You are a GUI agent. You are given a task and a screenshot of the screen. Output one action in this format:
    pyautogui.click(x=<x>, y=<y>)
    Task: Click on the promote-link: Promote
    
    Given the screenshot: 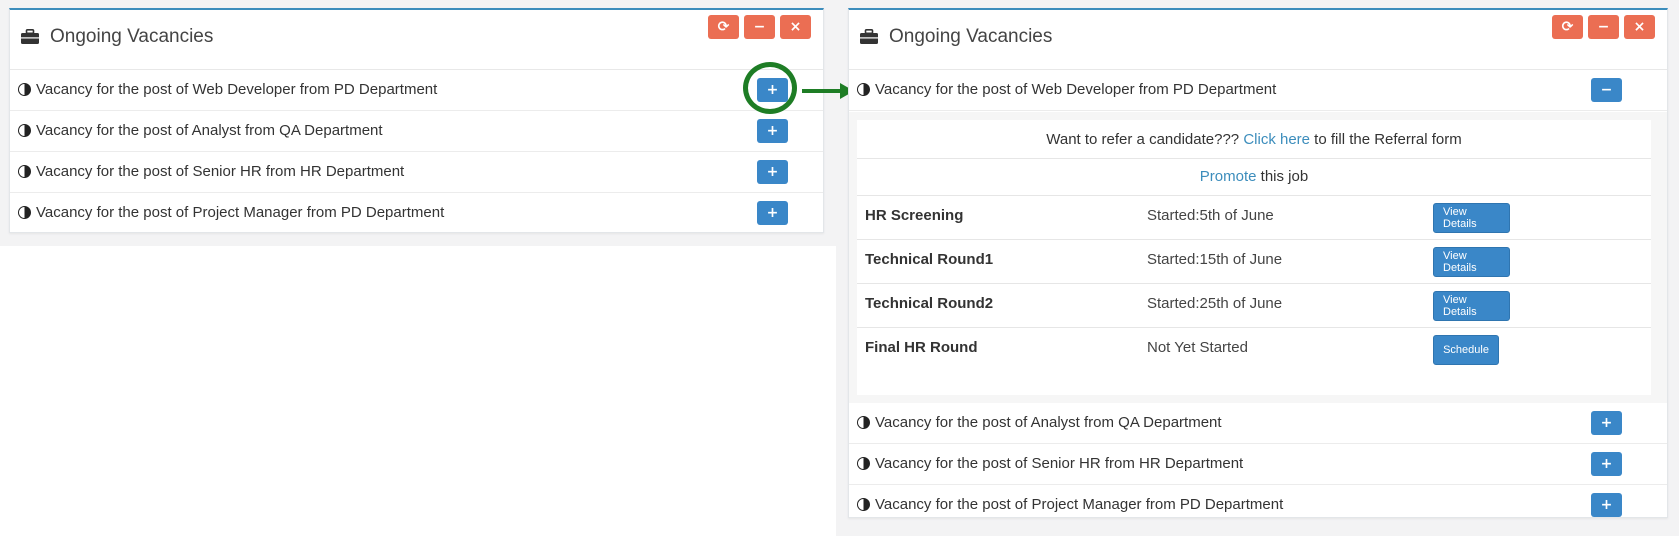 What is the action you would take?
    pyautogui.click(x=1228, y=176)
    